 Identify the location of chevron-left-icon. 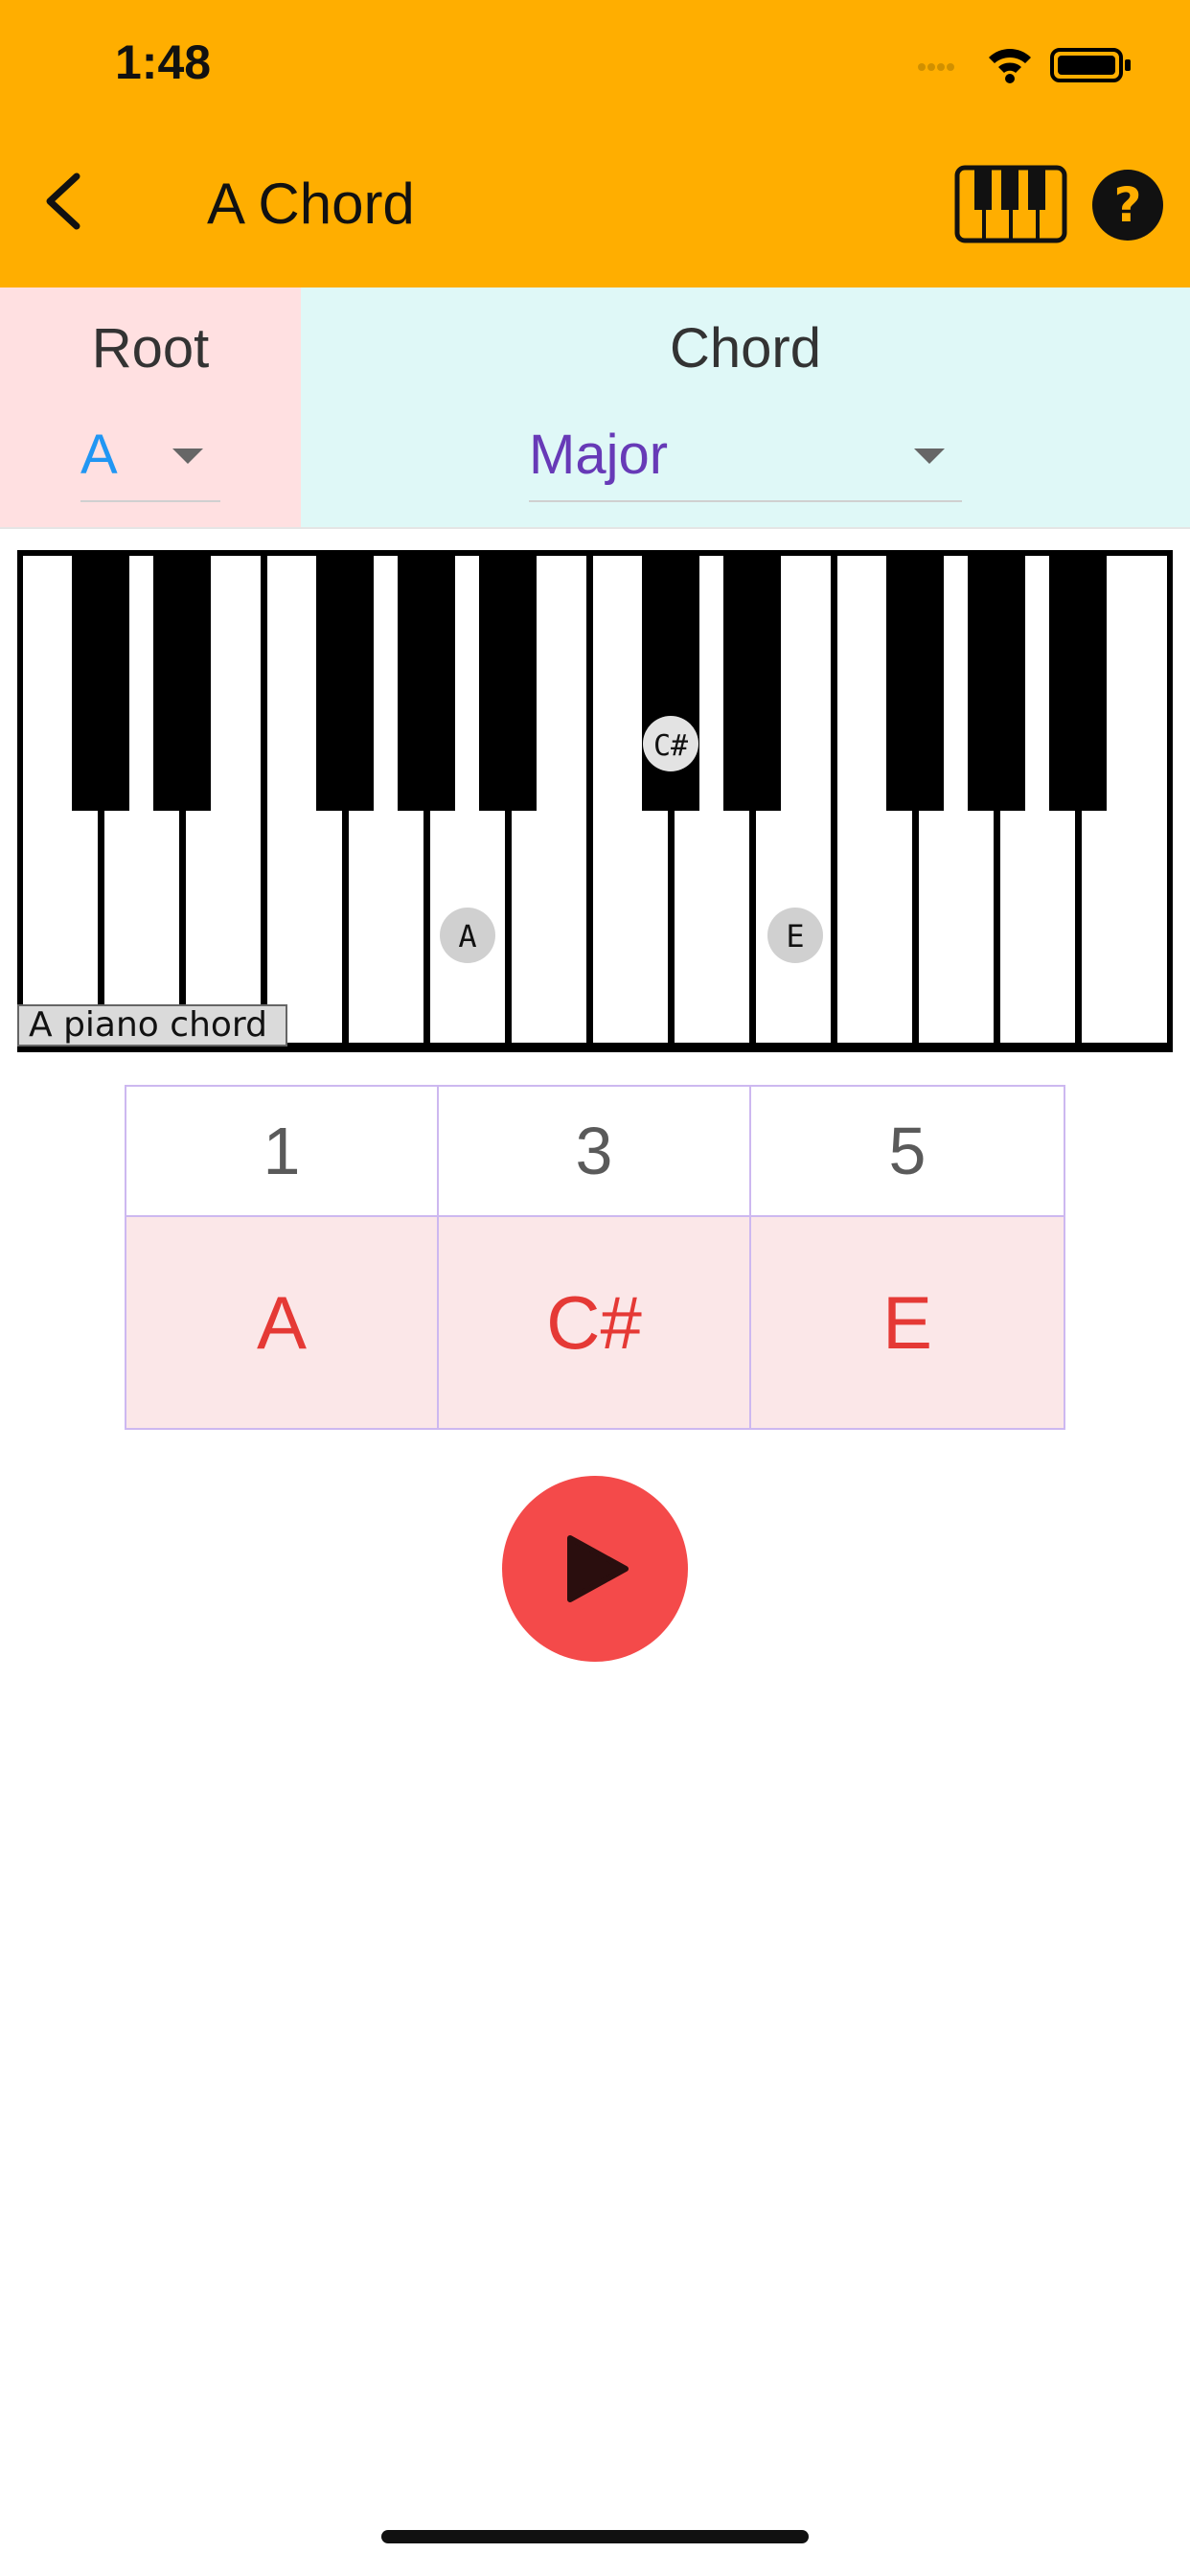
(63, 201).